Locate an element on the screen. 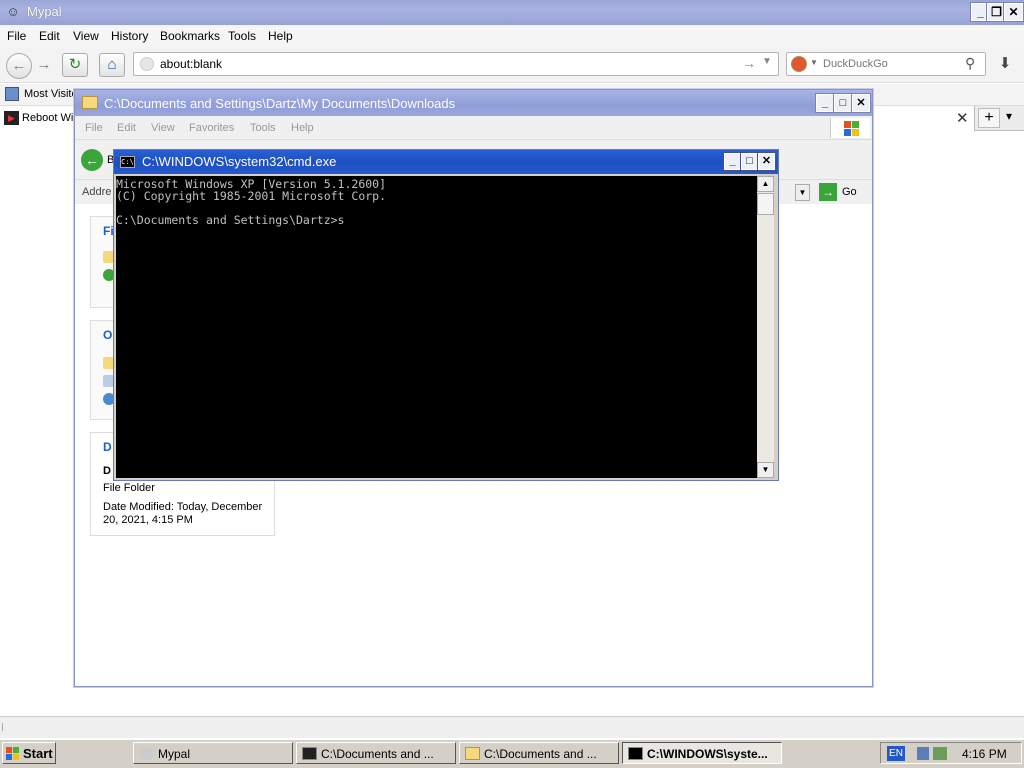  explorer-menu-file: File is located at coordinates (94, 128).